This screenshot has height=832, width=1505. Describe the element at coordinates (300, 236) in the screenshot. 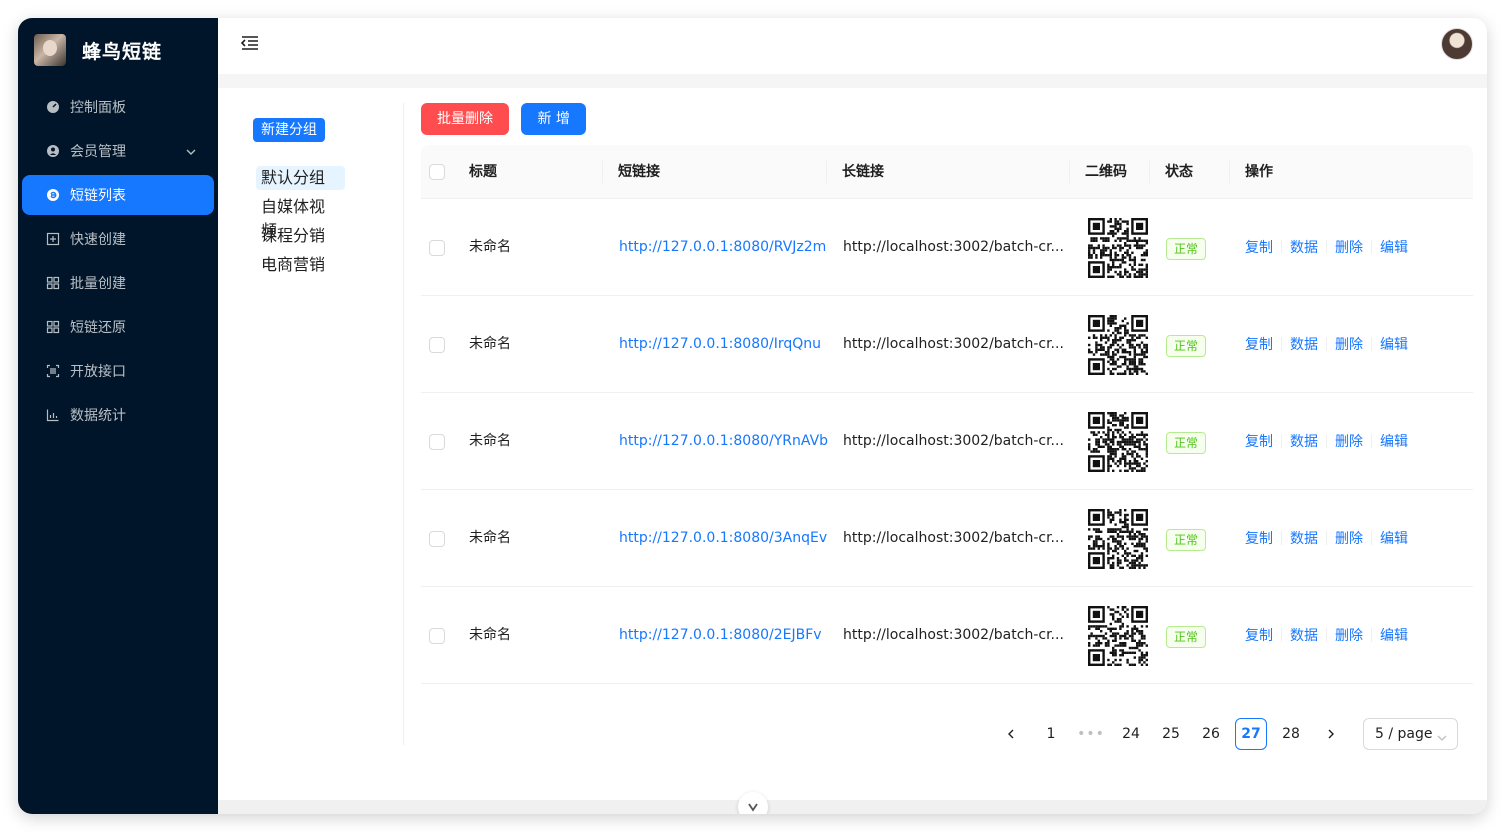

I see `group-item: 课程分销` at that location.